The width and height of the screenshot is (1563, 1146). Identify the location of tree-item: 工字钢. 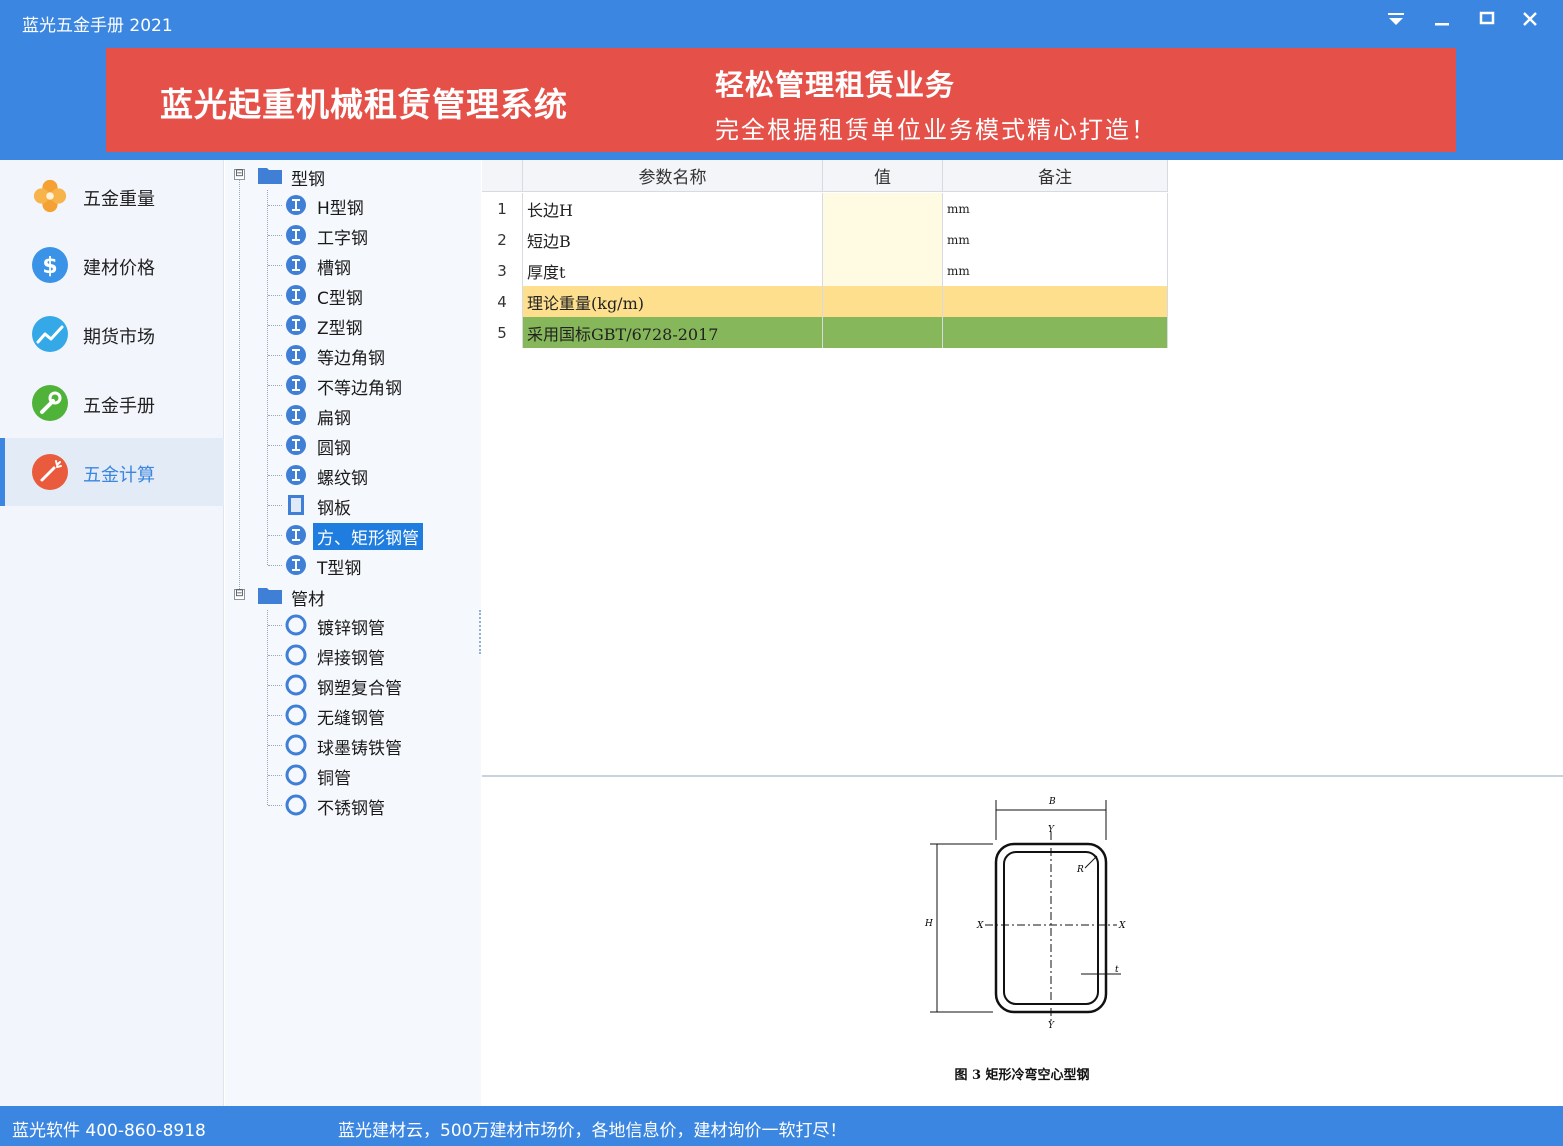
(342, 236).